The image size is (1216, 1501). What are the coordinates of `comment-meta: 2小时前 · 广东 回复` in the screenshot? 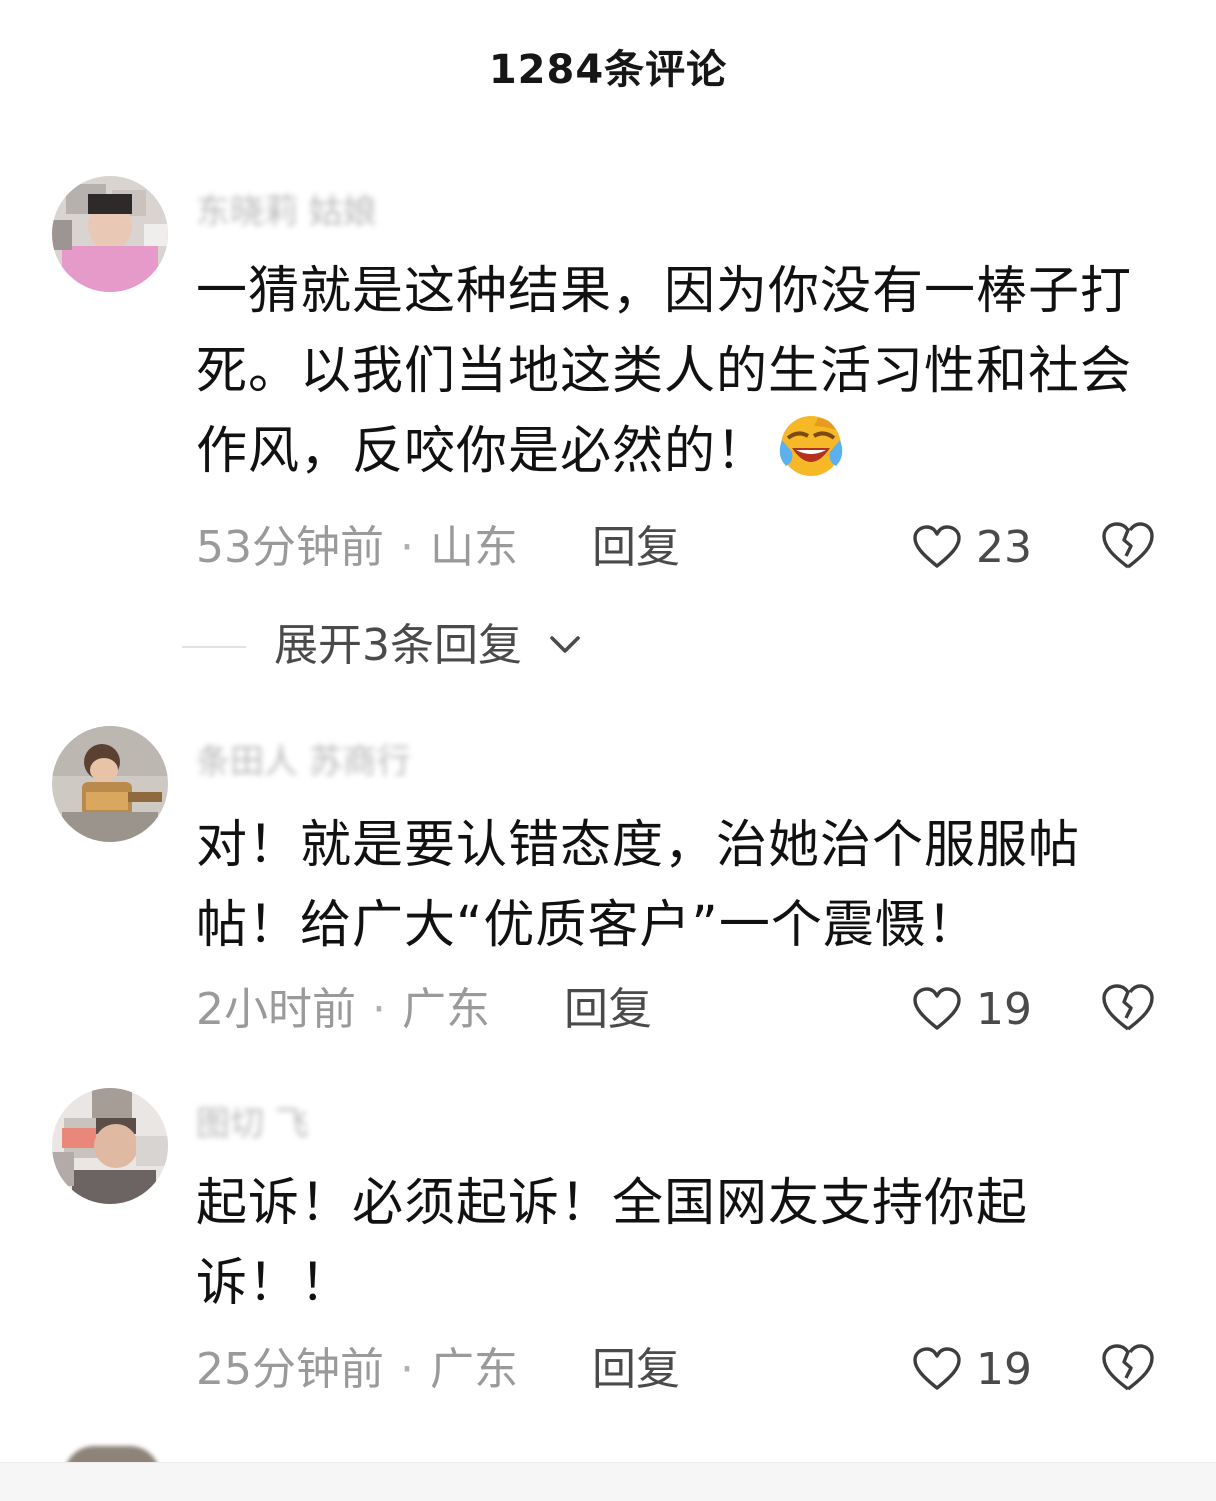 It's located at (424, 1010).